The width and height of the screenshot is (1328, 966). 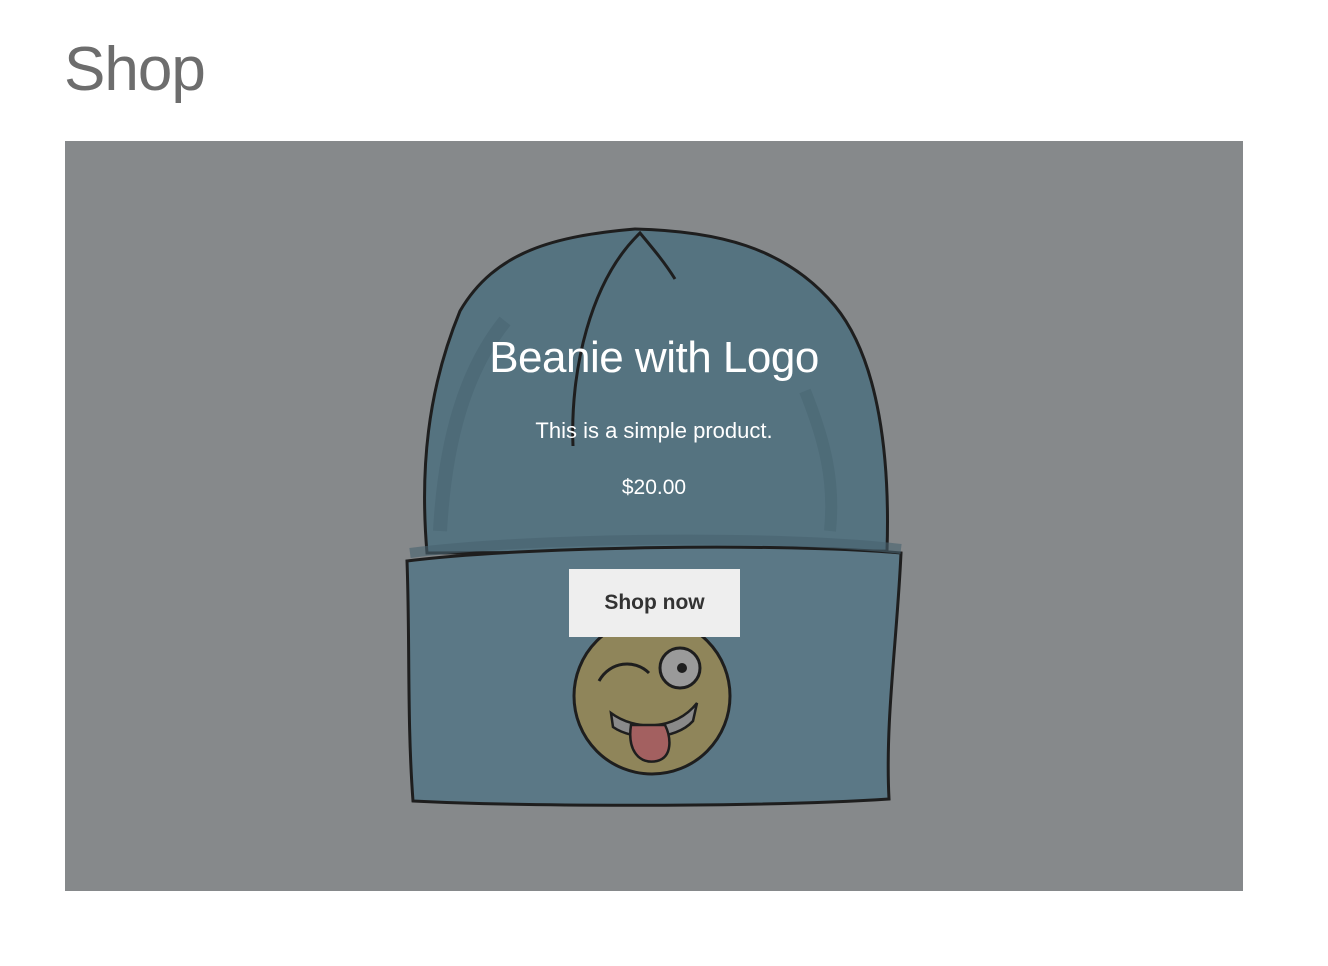 What do you see at coordinates (654, 487) in the screenshot?
I see `product-price: $20.00` at bounding box center [654, 487].